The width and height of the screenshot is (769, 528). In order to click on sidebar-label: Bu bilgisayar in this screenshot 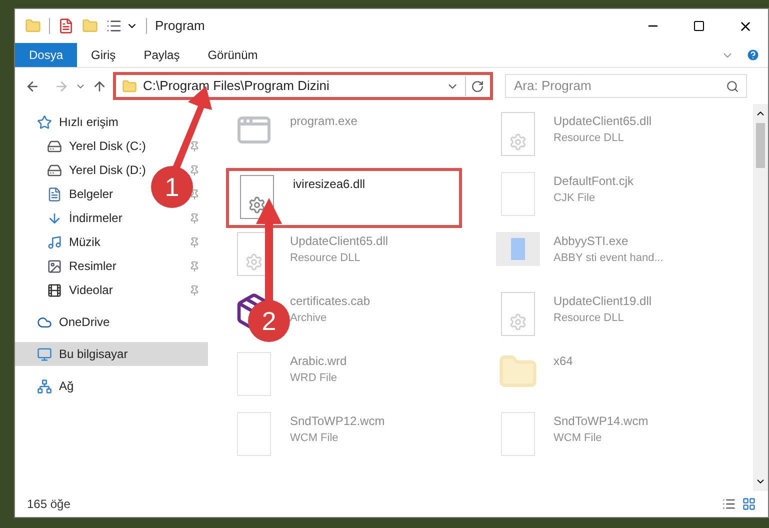, I will do `click(93, 354)`.